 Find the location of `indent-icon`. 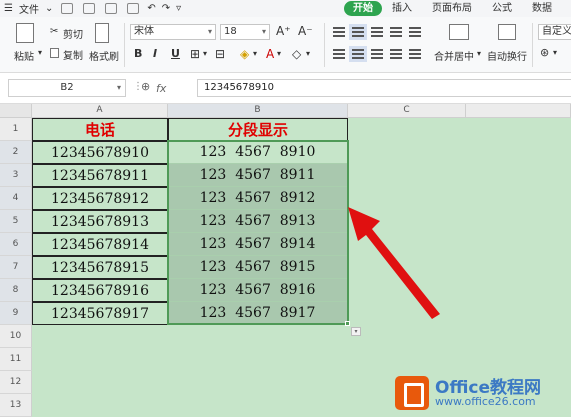

indent-icon is located at coordinates (415, 32).